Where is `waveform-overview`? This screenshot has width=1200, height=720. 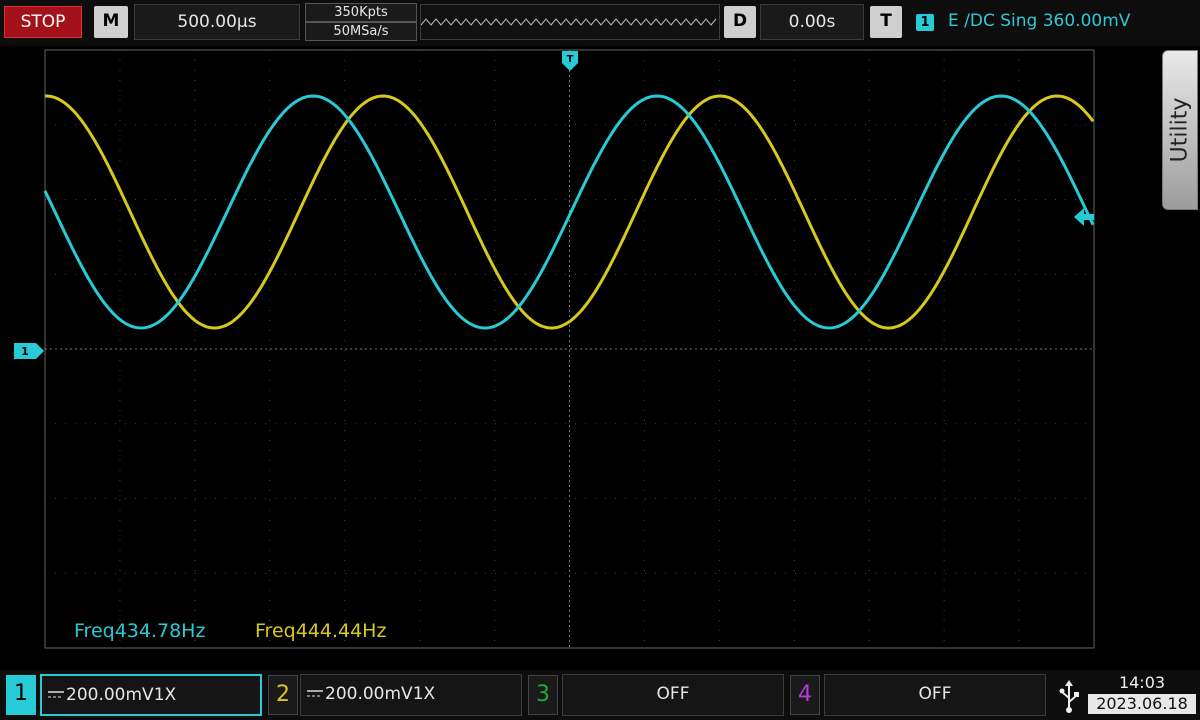 waveform-overview is located at coordinates (570, 22).